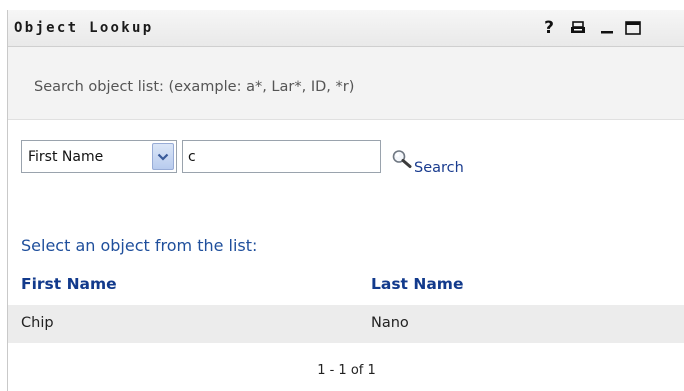 The image size is (684, 391). I want to click on table-row: Chip Nano, so click(346, 324).